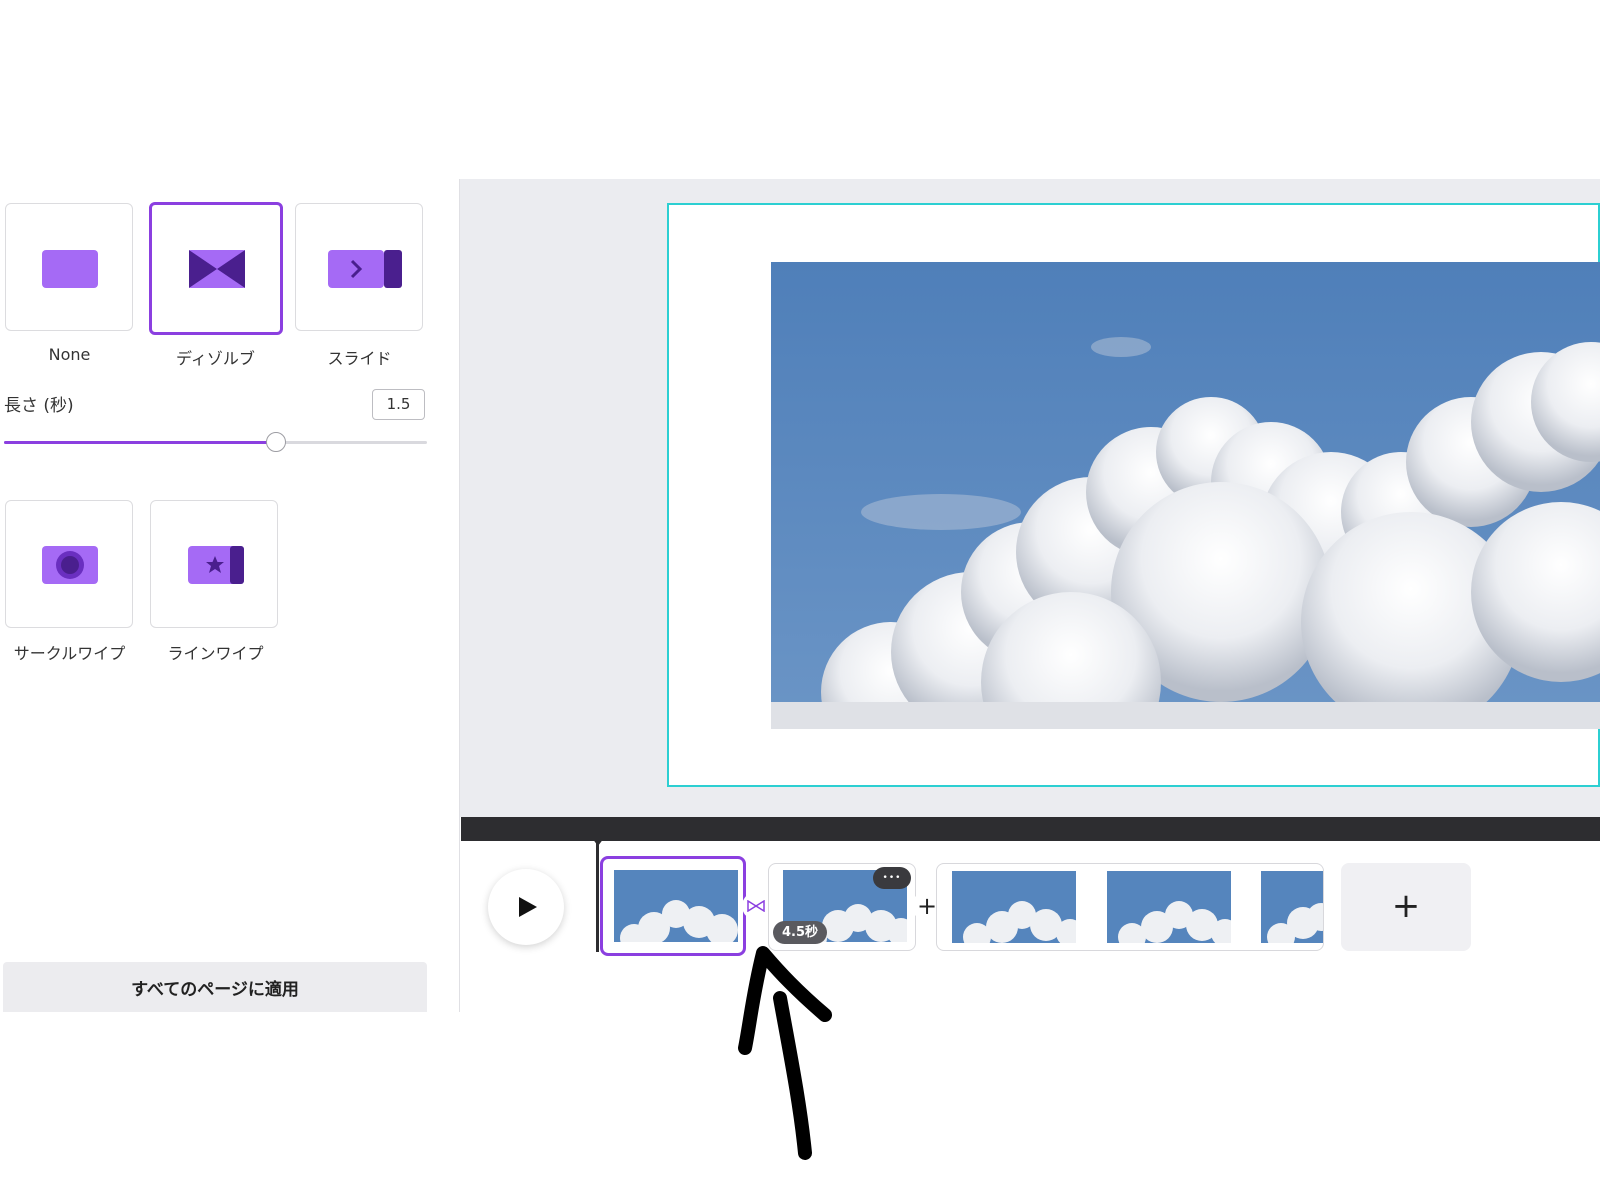 The height and width of the screenshot is (1200, 1600). I want to click on apply-all-pages-button: すべてのページに適用, so click(215, 987).